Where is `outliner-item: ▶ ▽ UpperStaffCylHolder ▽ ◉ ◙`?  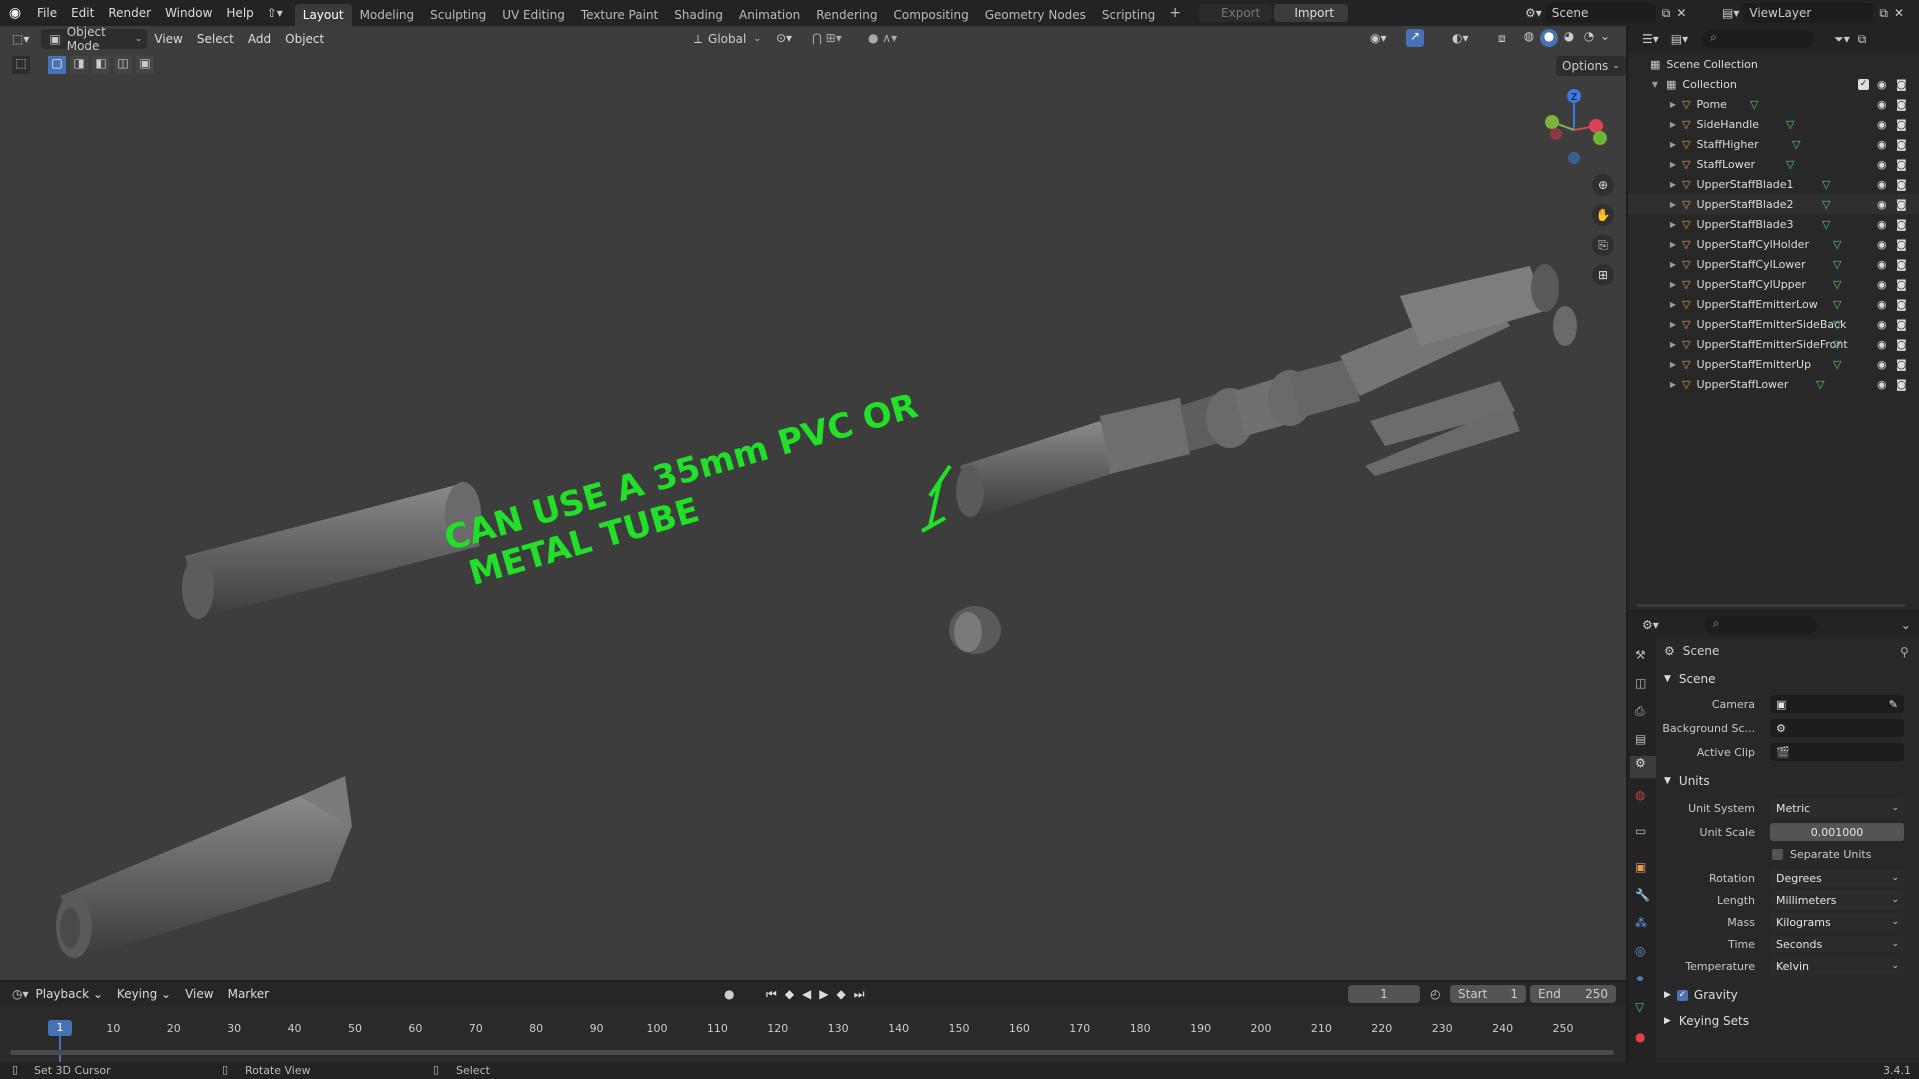 outliner-item: ▶ ▽ UpperStaffCylHolder ▽ ◉ ◙ is located at coordinates (1773, 244).